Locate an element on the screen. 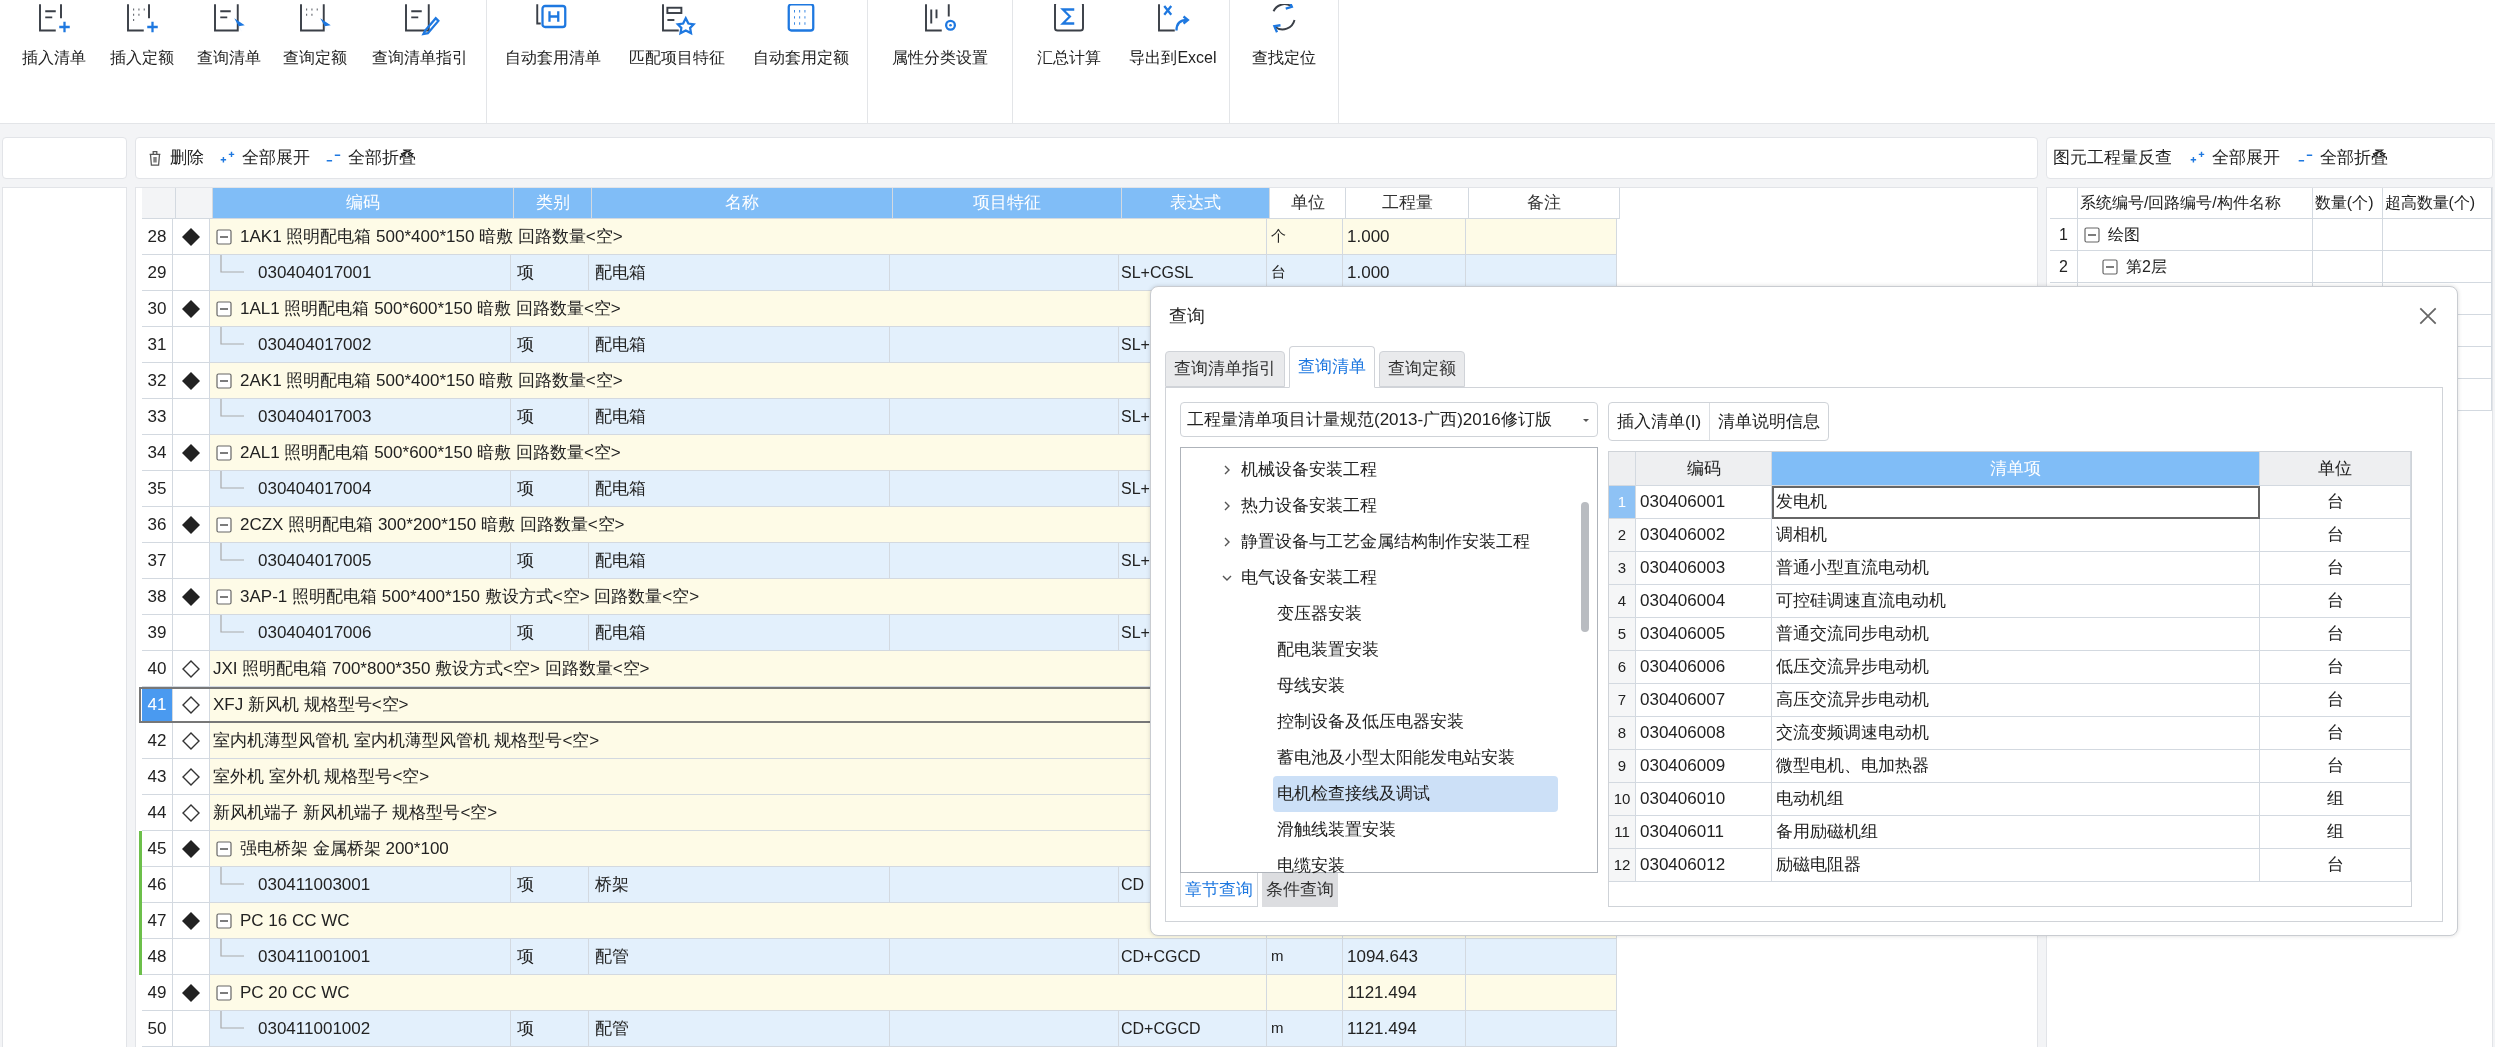 This screenshot has width=2495, height=1047. tree-item: 变压器安装 is located at coordinates (1415, 614).